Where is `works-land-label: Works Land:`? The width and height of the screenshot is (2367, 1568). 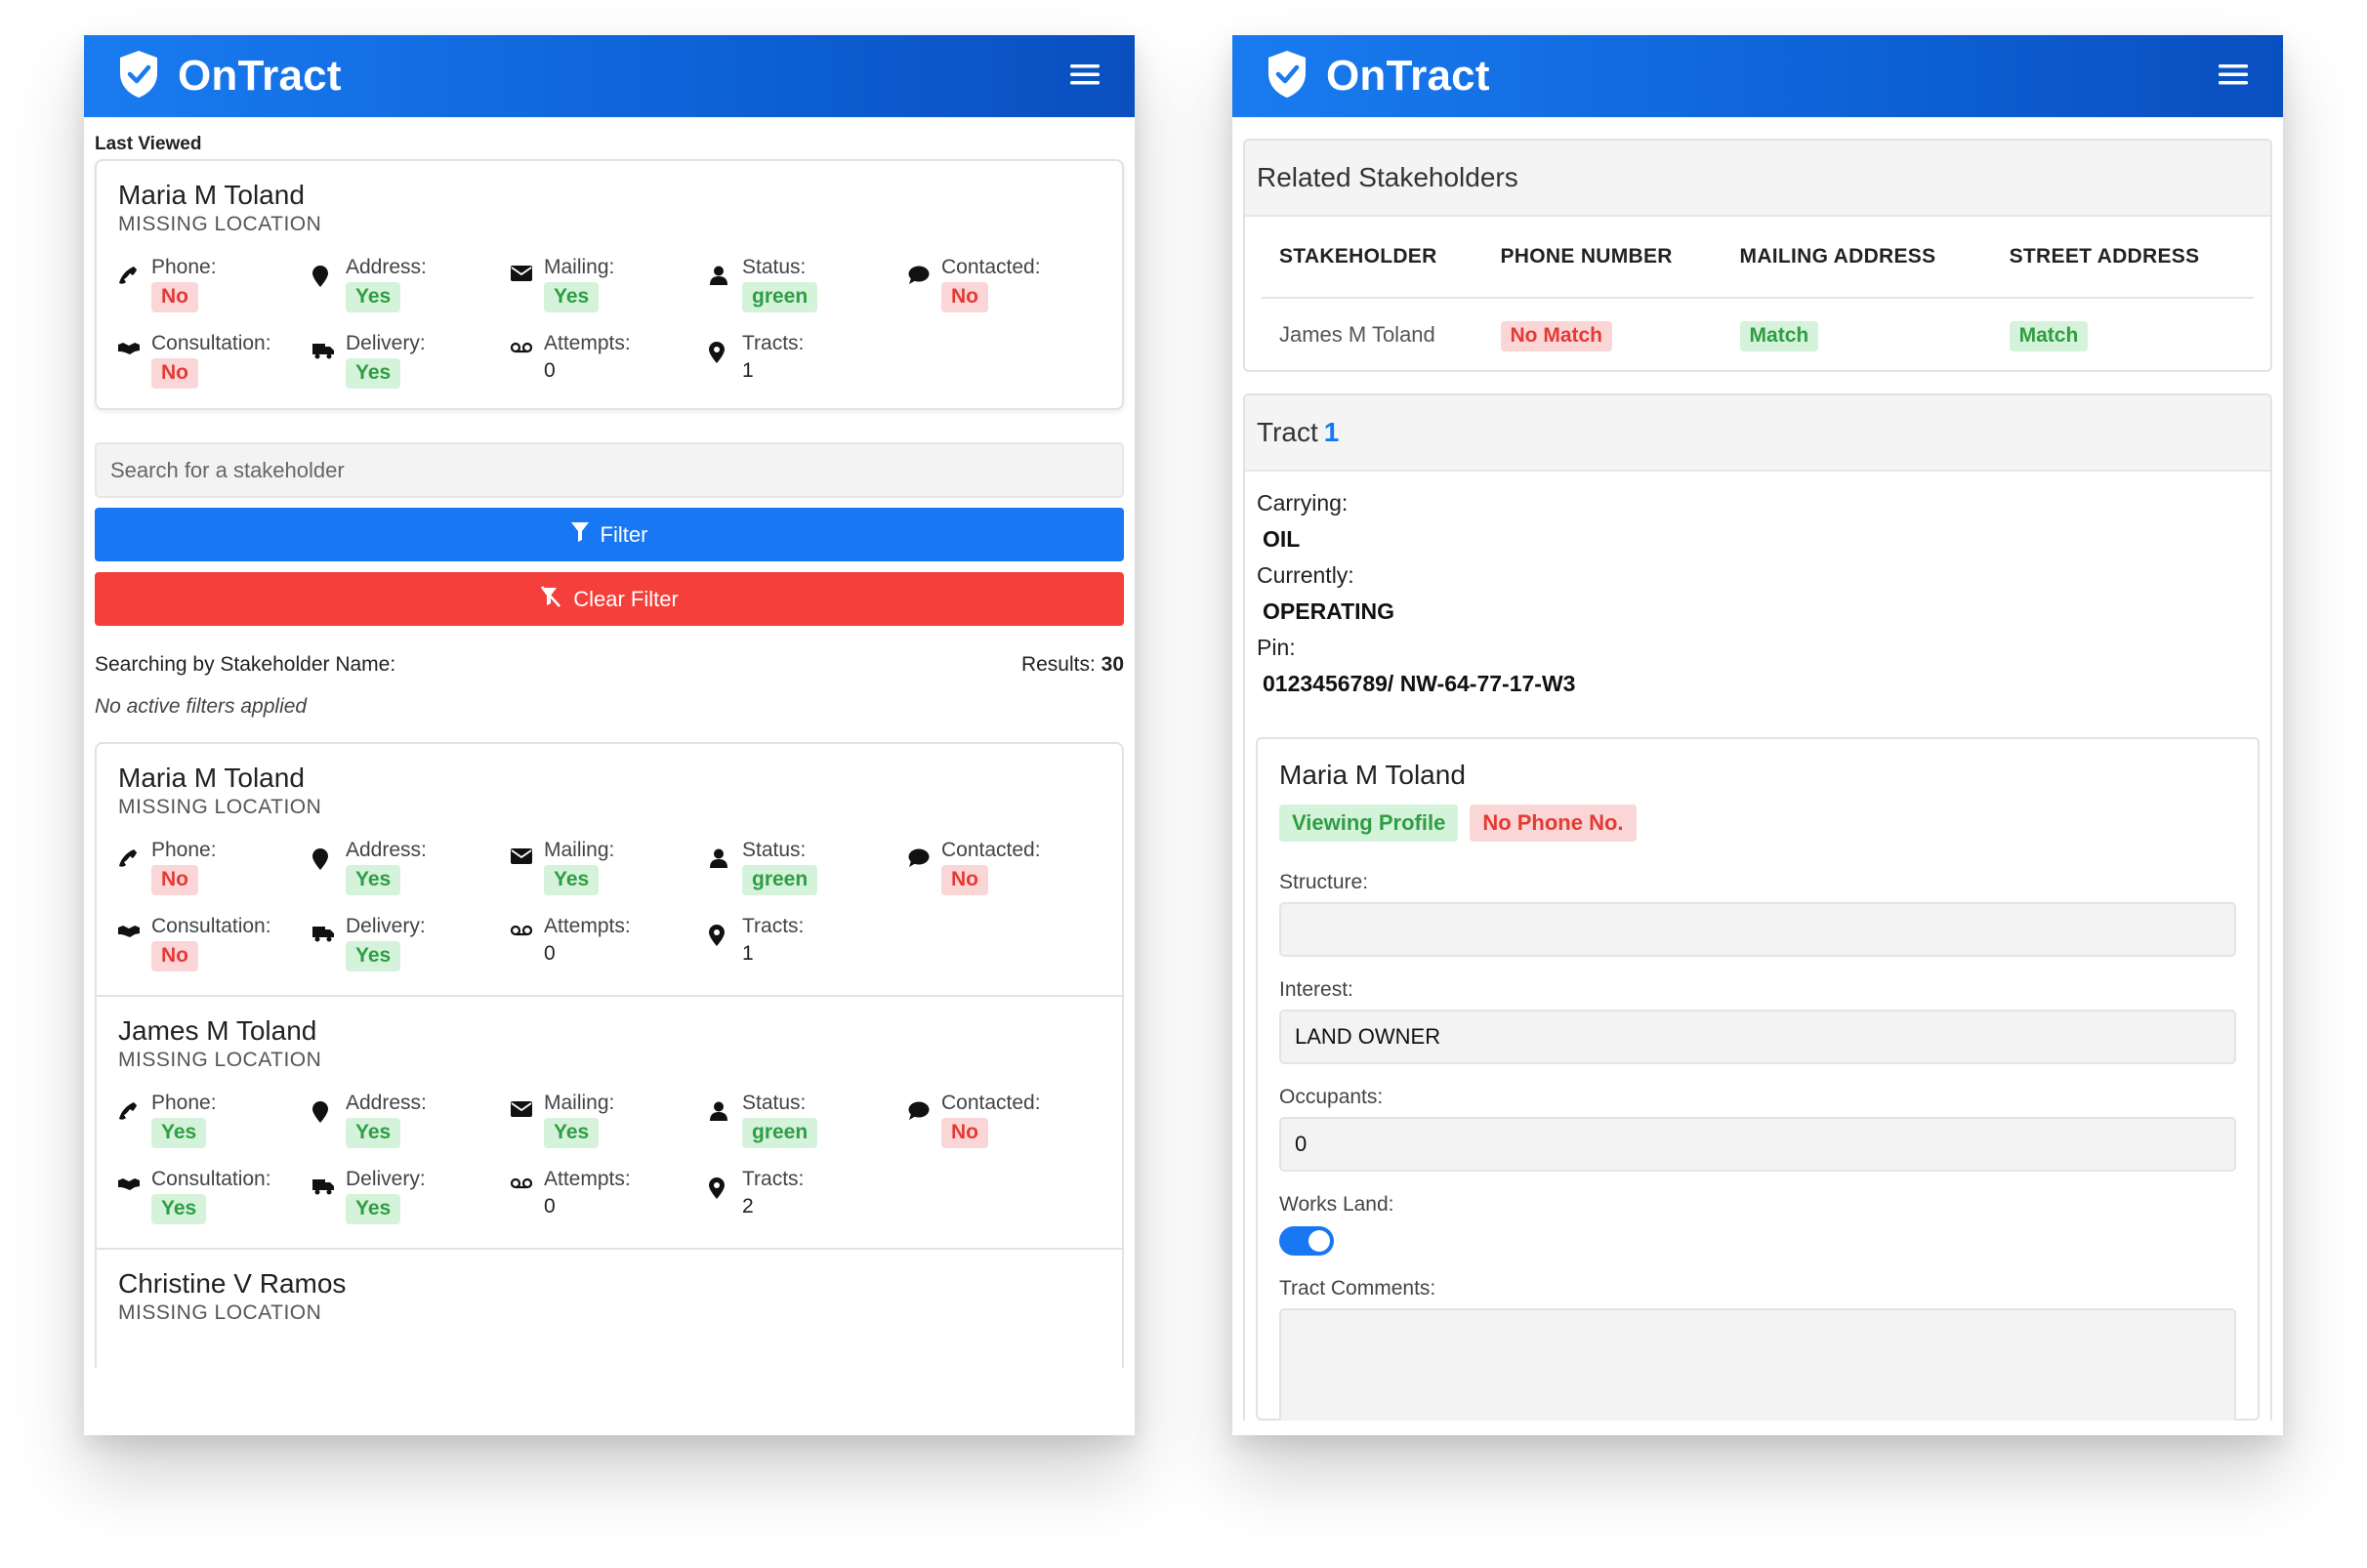
works-land-label: Works Land: is located at coordinates (1336, 1205).